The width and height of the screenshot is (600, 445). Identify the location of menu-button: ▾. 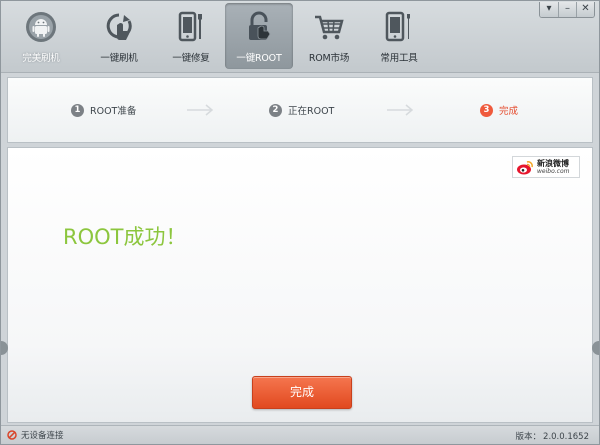
(549, 9).